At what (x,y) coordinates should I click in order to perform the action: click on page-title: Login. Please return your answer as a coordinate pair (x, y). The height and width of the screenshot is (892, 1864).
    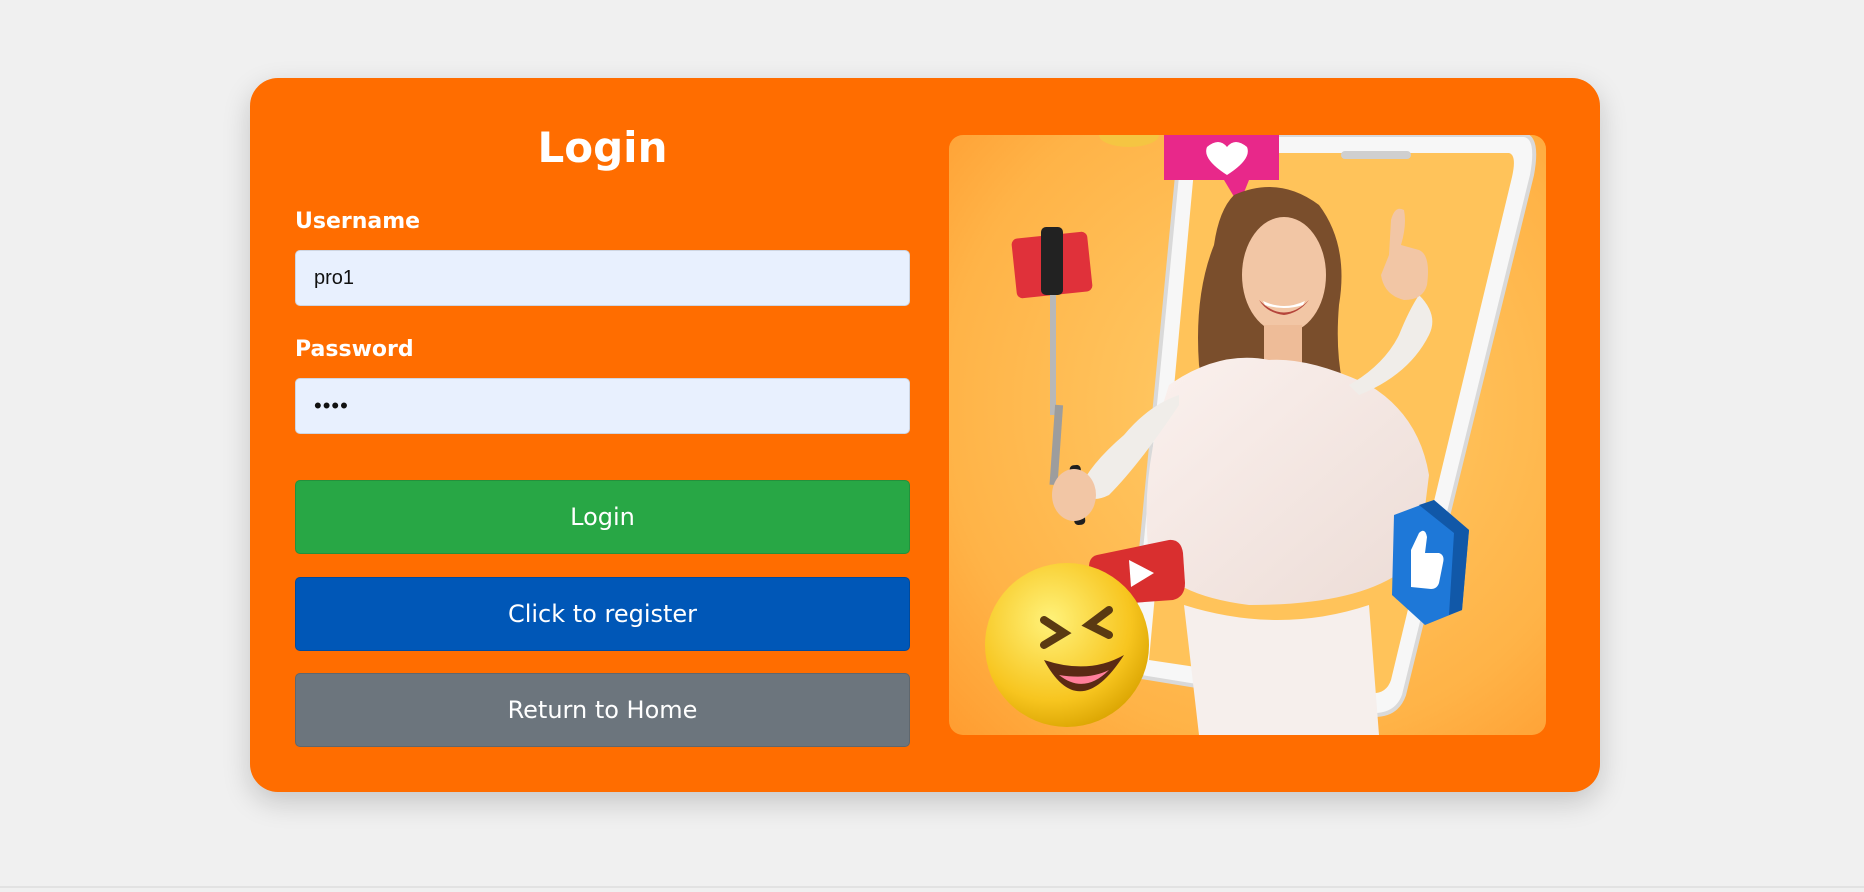
    Looking at the image, I should click on (602, 147).